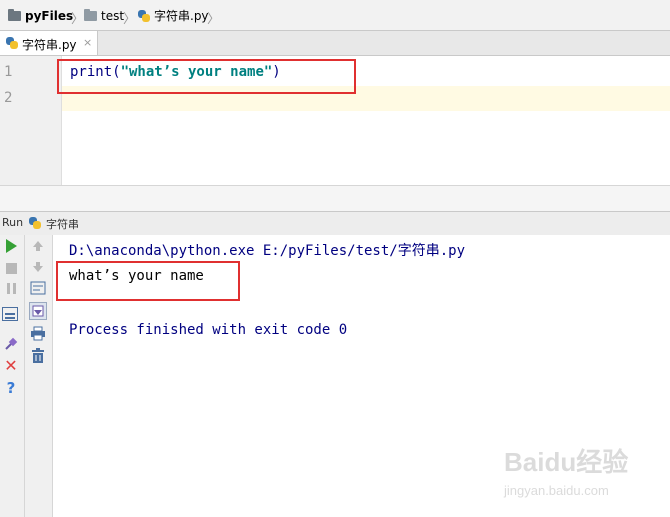  I want to click on watermark-brand: Baidu经验, so click(566, 462).